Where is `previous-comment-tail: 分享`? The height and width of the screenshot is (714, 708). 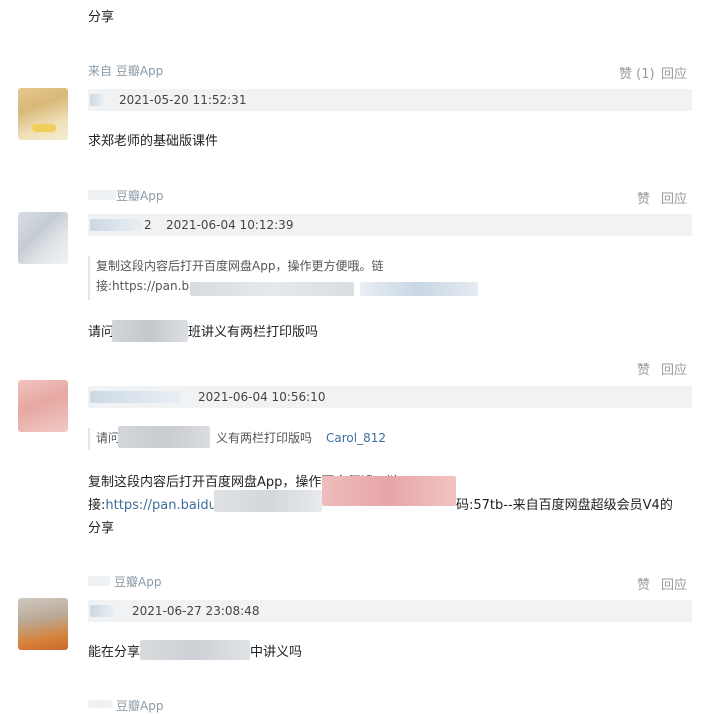
previous-comment-tail: 分享 is located at coordinates (101, 17).